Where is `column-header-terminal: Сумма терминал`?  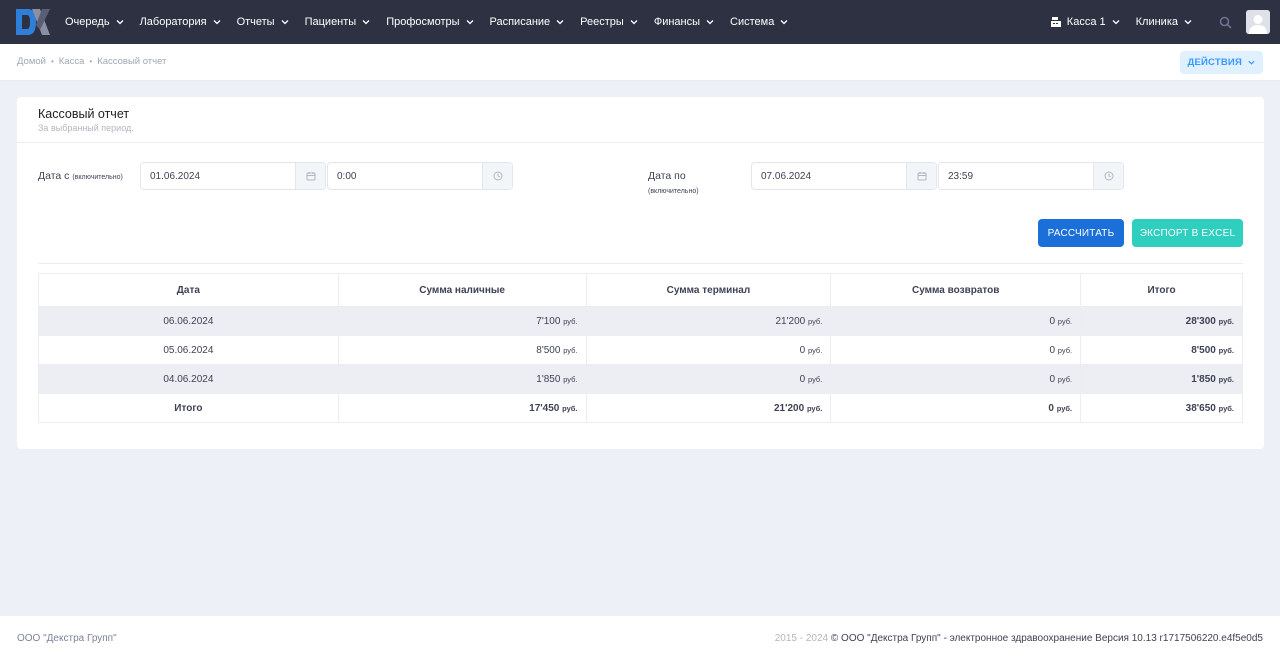
column-header-terminal: Сумма терминал is located at coordinates (708, 290).